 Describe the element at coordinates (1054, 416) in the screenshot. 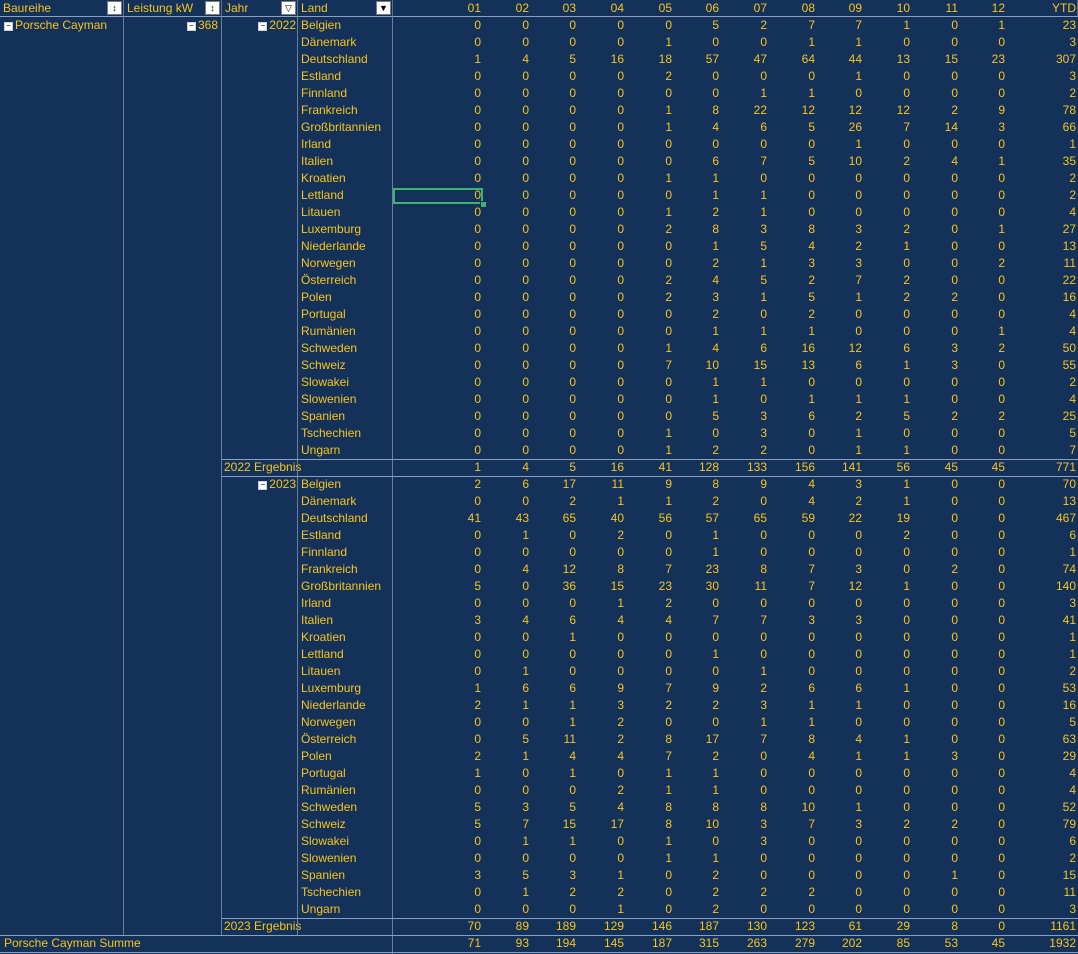

I see `data-row-ytd: 25` at that location.